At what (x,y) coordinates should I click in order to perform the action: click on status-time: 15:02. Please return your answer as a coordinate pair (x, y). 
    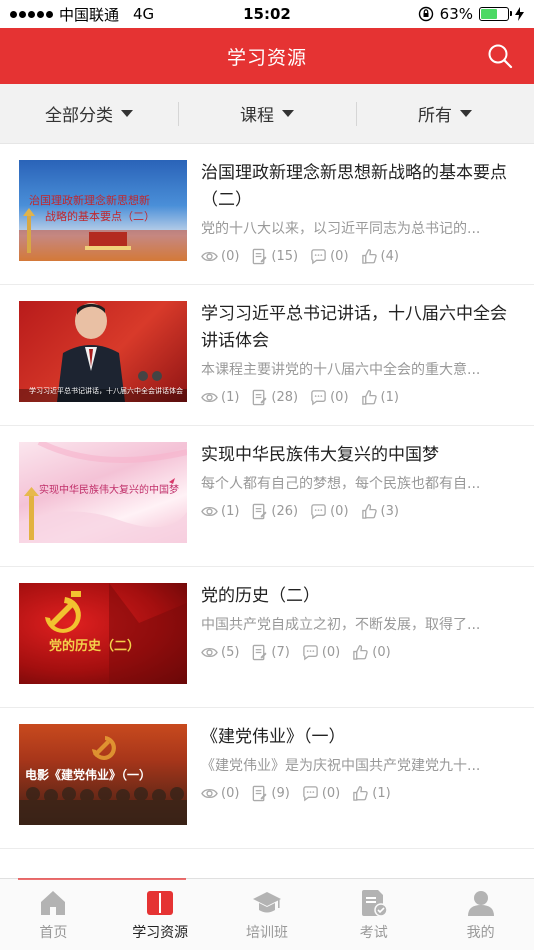
    Looking at the image, I should click on (267, 14).